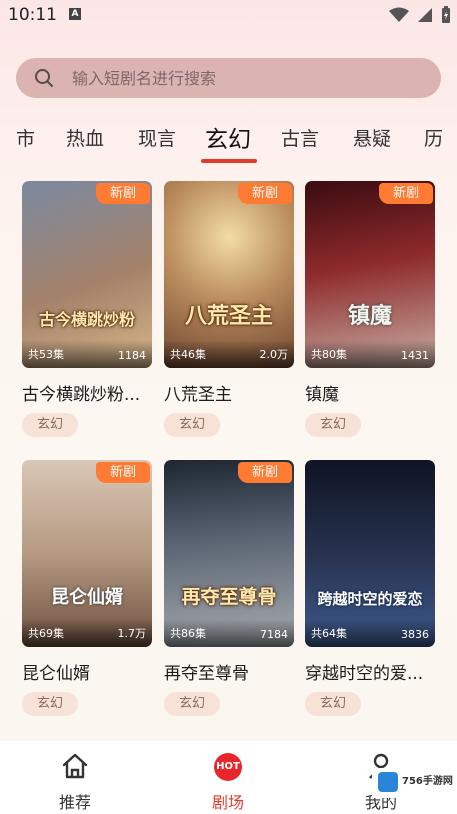 The width and height of the screenshot is (457, 814). I want to click on episode-count: 共53集, so click(46, 354).